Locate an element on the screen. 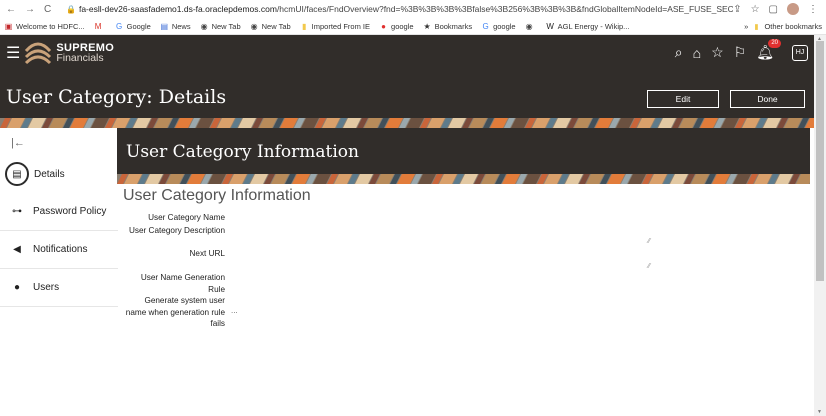 The height and width of the screenshot is (416, 826). field-label-user-name-generation-rule: User Name Generation Rule is located at coordinates (182, 283).